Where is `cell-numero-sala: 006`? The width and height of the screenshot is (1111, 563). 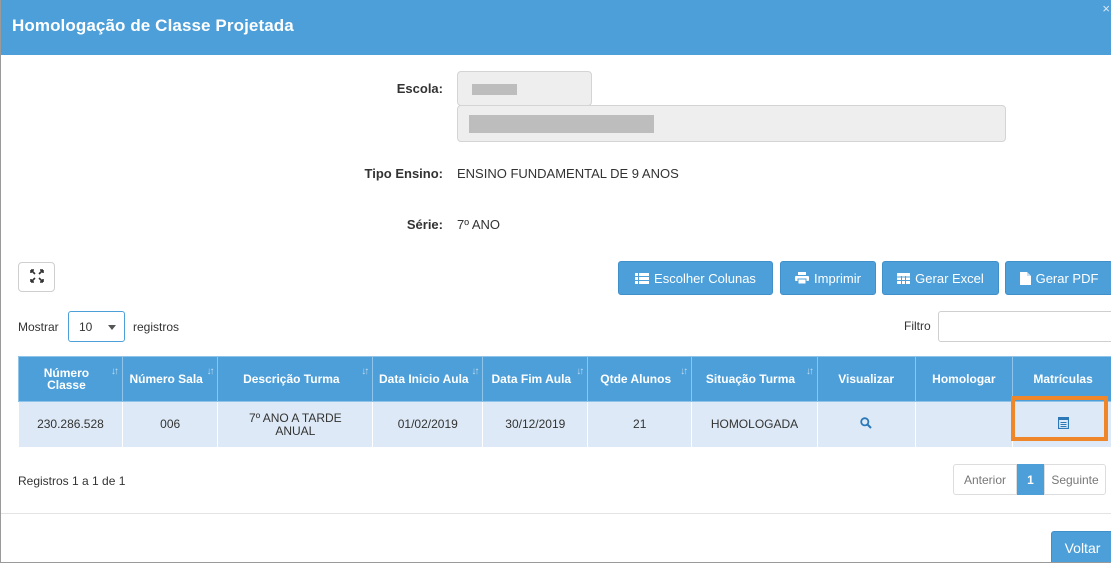
cell-numero-sala: 006 is located at coordinates (170, 424).